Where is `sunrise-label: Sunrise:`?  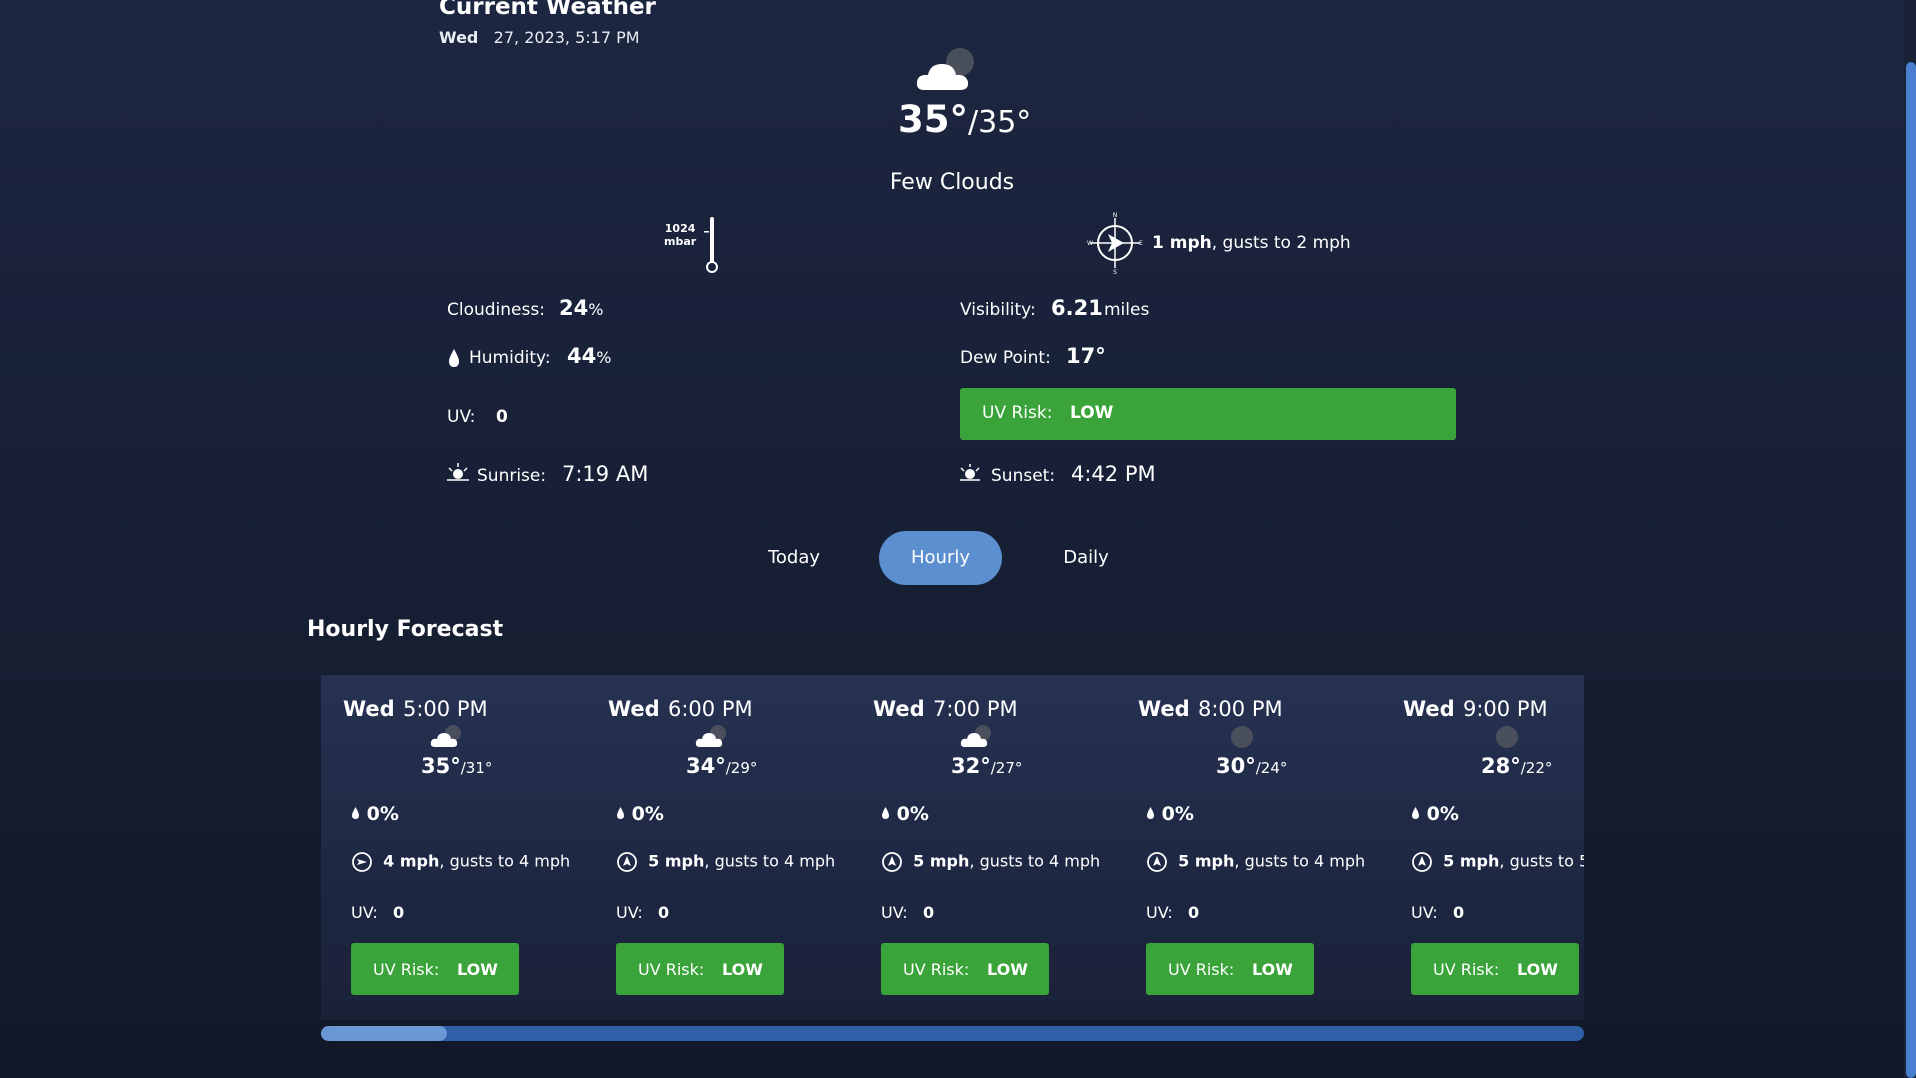
sunrise-label: Sunrise: is located at coordinates (512, 476).